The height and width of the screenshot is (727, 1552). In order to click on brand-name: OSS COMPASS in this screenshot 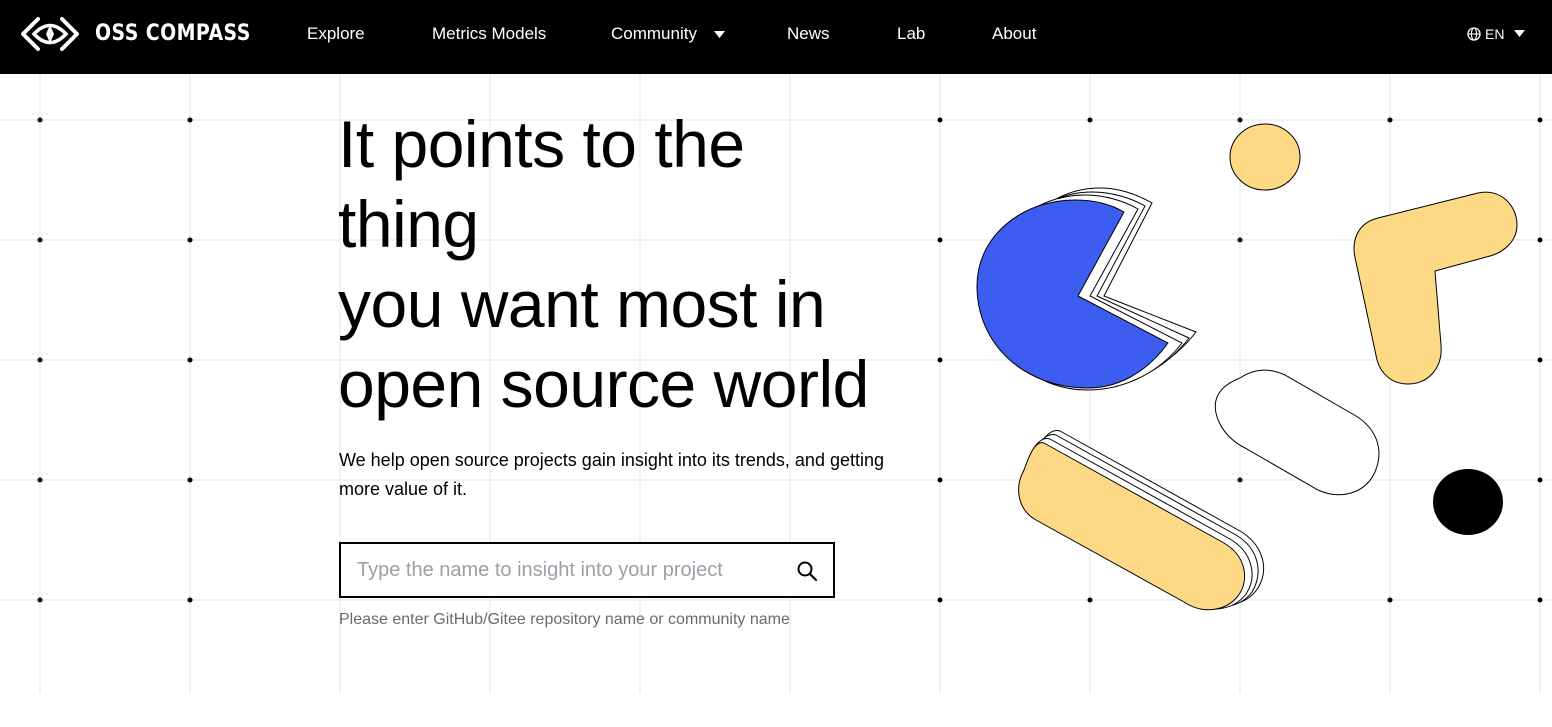, I will do `click(173, 34)`.